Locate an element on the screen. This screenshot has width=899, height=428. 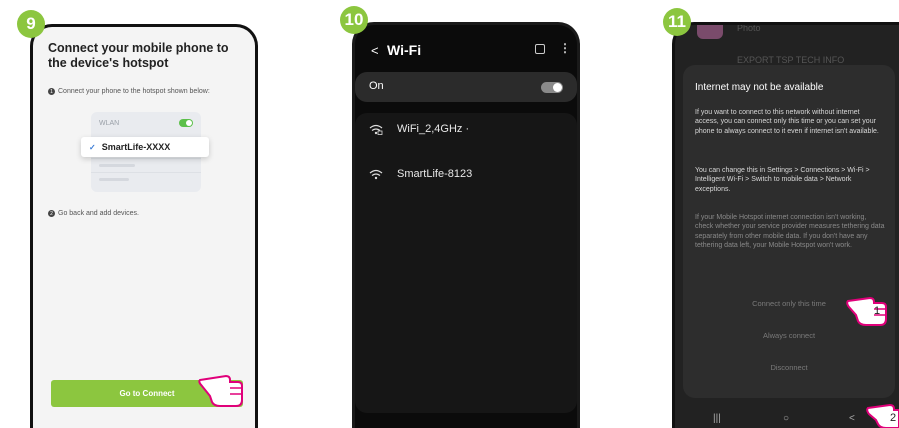
network-item-wifi-24ghz: WiFi_2,4GHz · is located at coordinates (419, 129).